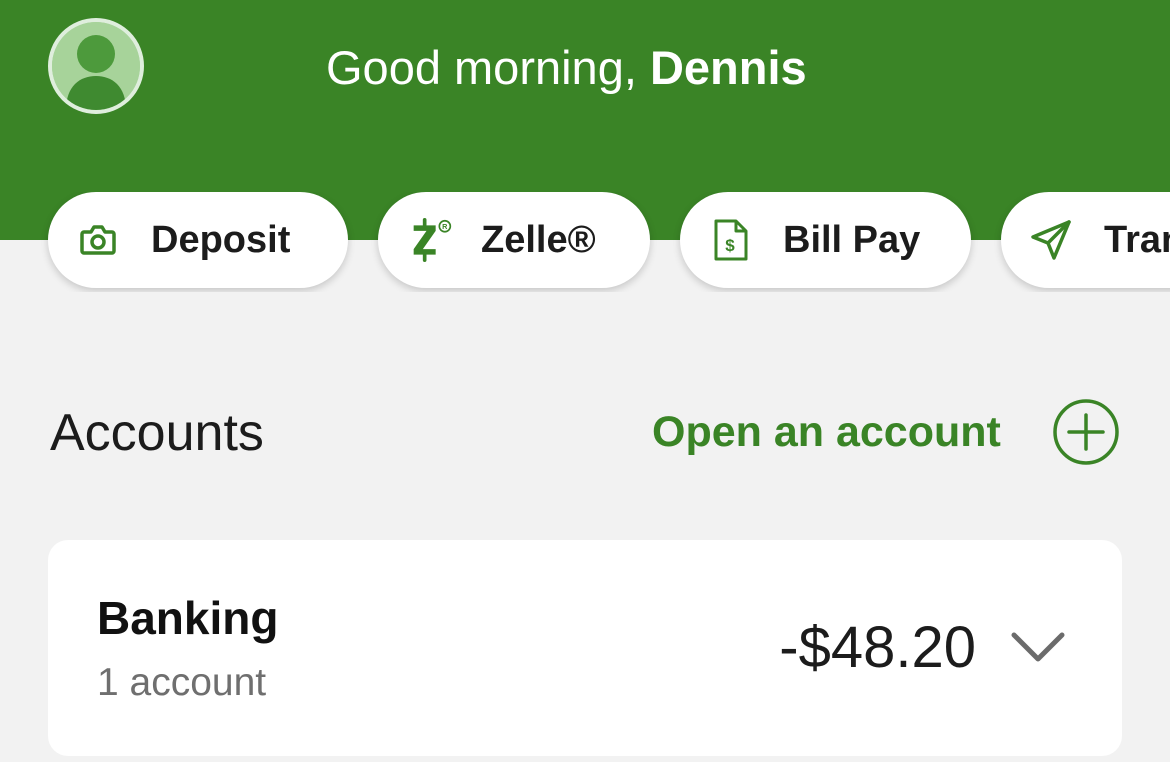 The height and width of the screenshot is (762, 1170). I want to click on greeting-user-name: Dennis, so click(728, 67).